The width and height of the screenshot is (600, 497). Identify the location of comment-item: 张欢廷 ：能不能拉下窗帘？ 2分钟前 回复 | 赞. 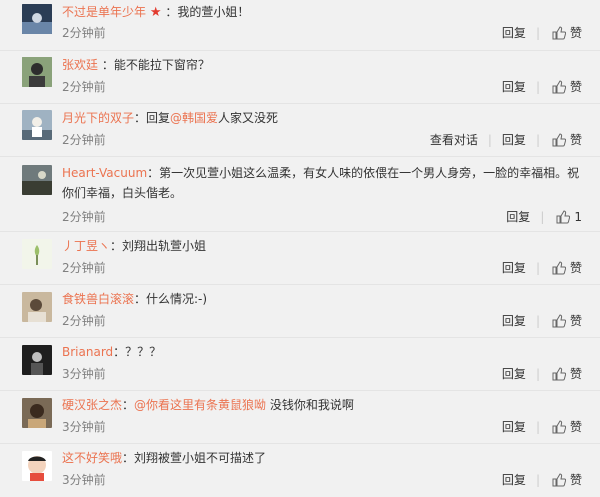
(300, 77).